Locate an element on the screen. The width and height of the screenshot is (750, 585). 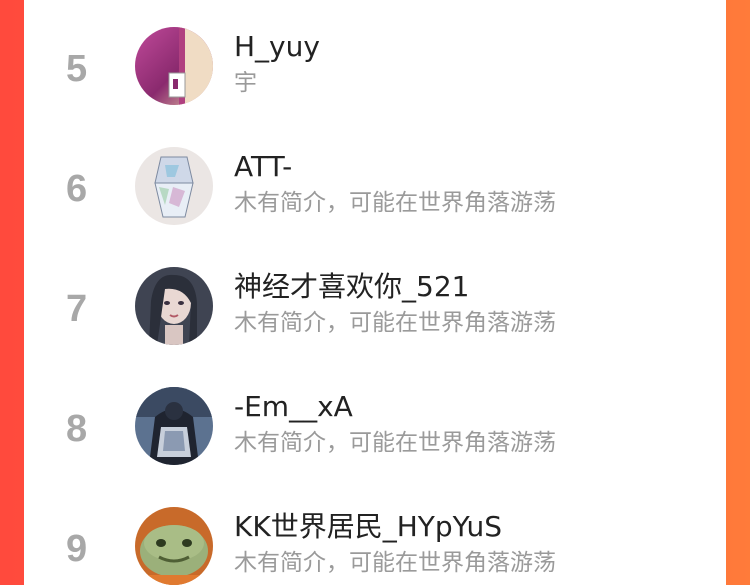
photo-avatar-purple-room-icon is located at coordinates (174, 66).